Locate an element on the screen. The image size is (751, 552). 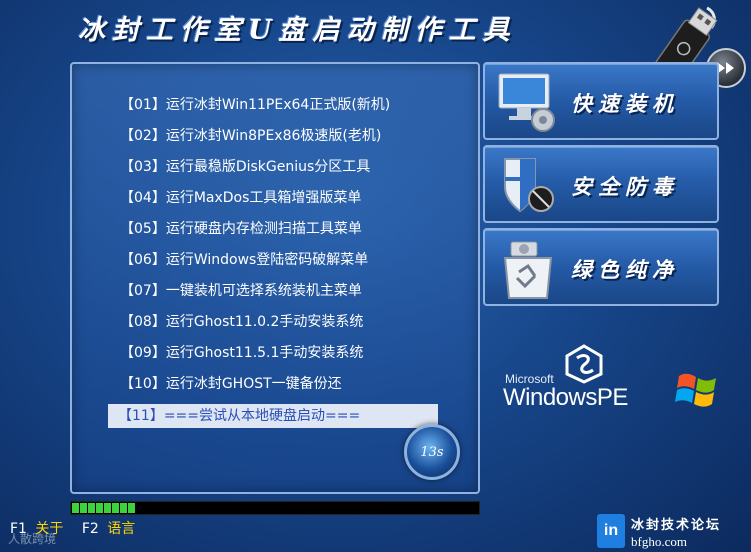
clean-button: 绿色纯净 is located at coordinates (601, 267).